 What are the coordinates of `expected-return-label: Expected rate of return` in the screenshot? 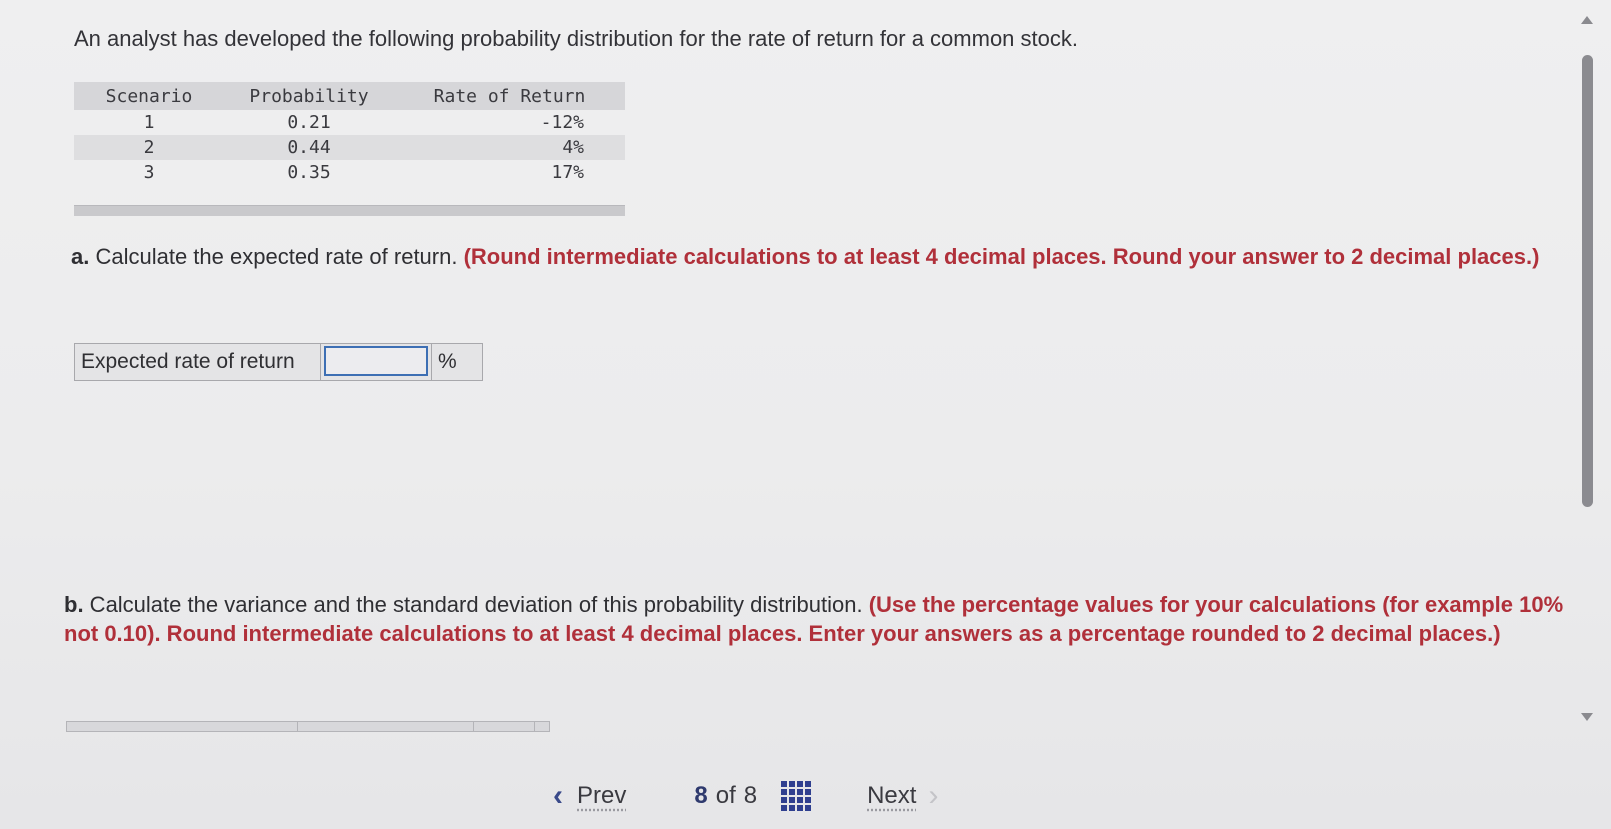 It's located at (198, 362).